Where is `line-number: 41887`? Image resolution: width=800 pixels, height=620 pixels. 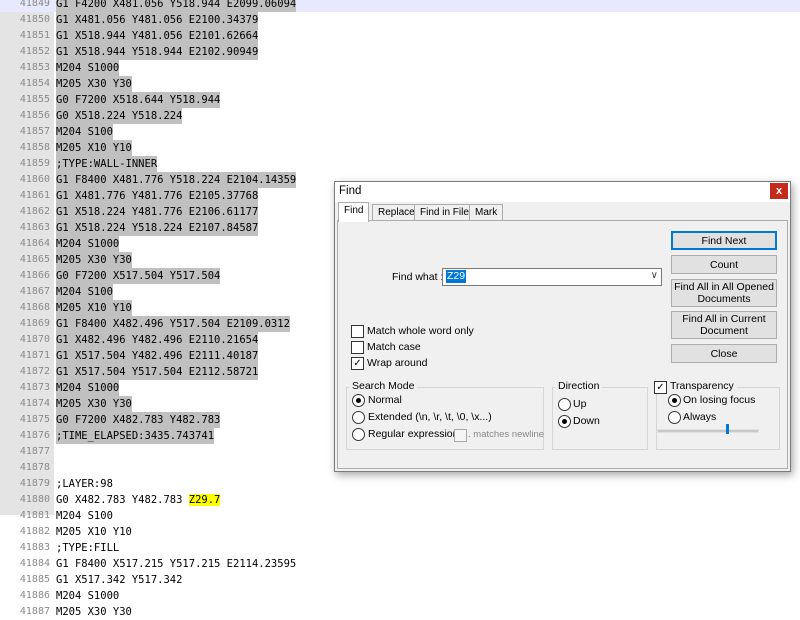 line-number: 41887 is located at coordinates (34, 611).